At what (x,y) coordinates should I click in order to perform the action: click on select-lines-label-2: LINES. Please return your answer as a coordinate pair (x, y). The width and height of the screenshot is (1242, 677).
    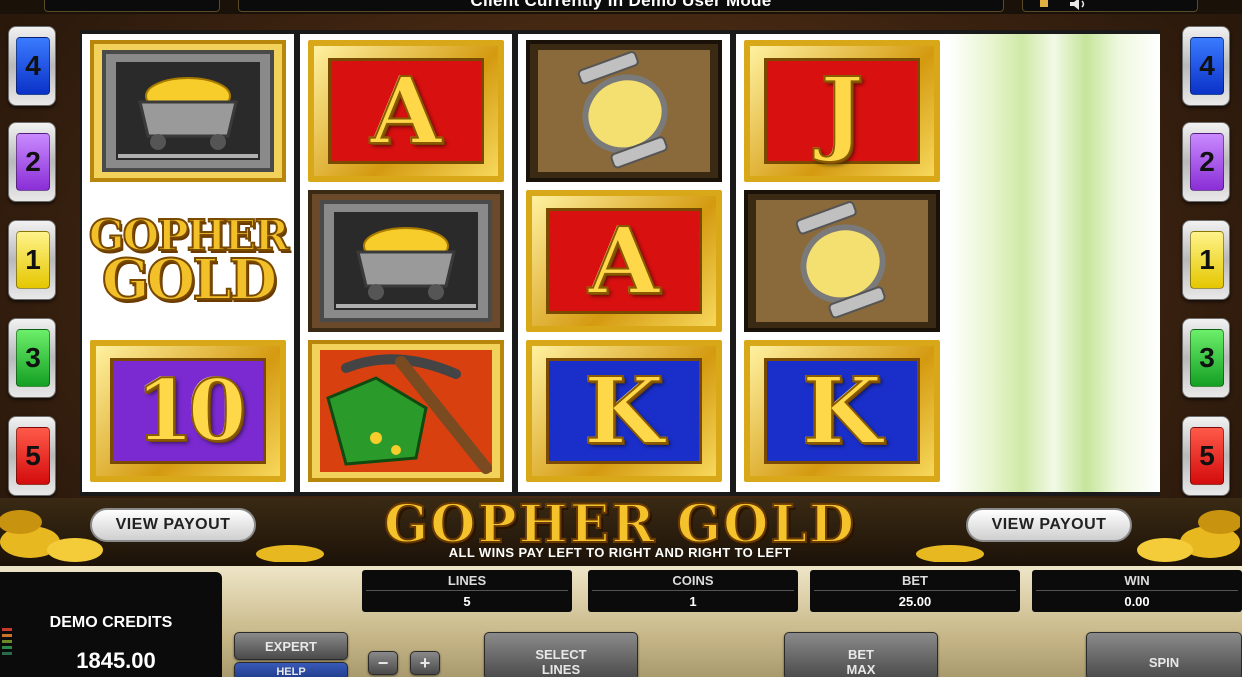
    Looking at the image, I should click on (561, 669).